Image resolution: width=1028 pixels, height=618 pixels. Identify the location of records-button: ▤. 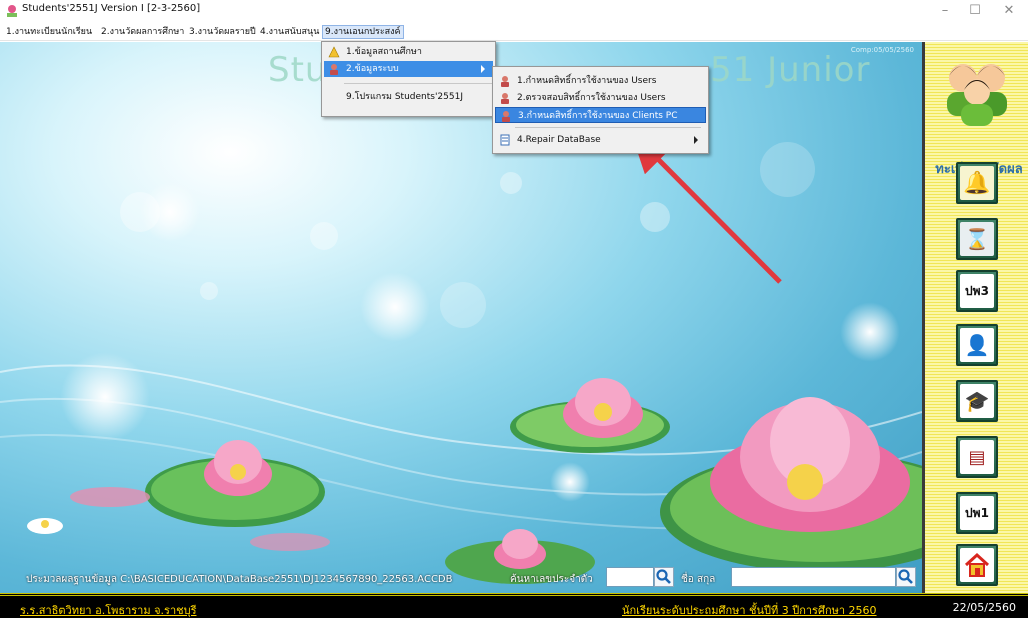
(977, 457).